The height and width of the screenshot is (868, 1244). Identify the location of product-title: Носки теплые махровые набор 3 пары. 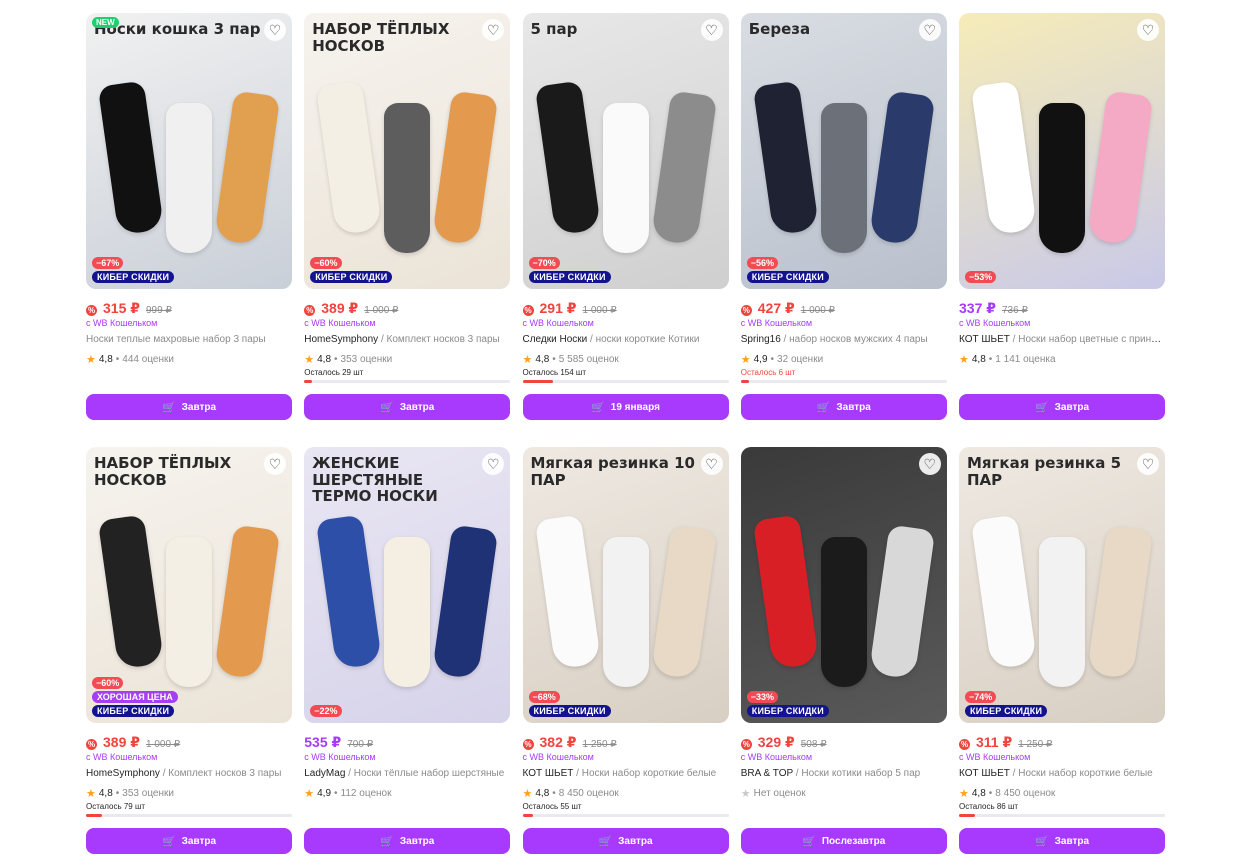
(189, 341).